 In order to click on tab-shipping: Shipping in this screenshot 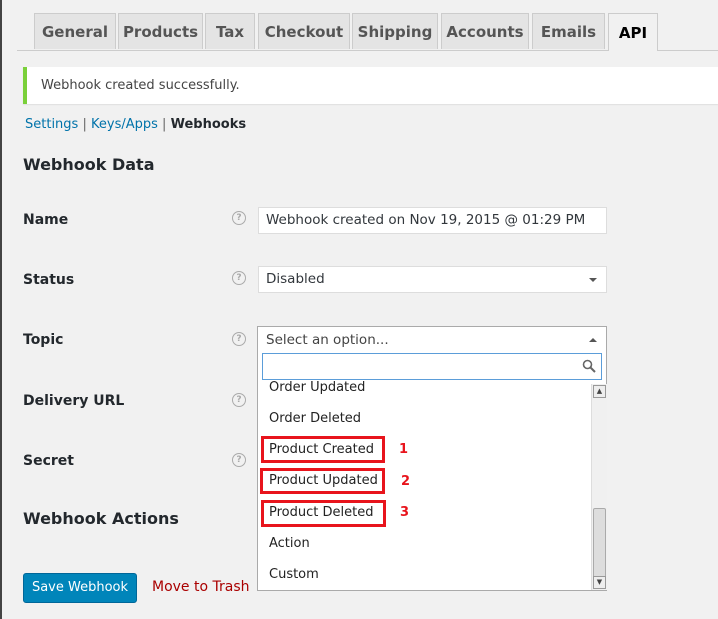, I will do `click(395, 31)`.